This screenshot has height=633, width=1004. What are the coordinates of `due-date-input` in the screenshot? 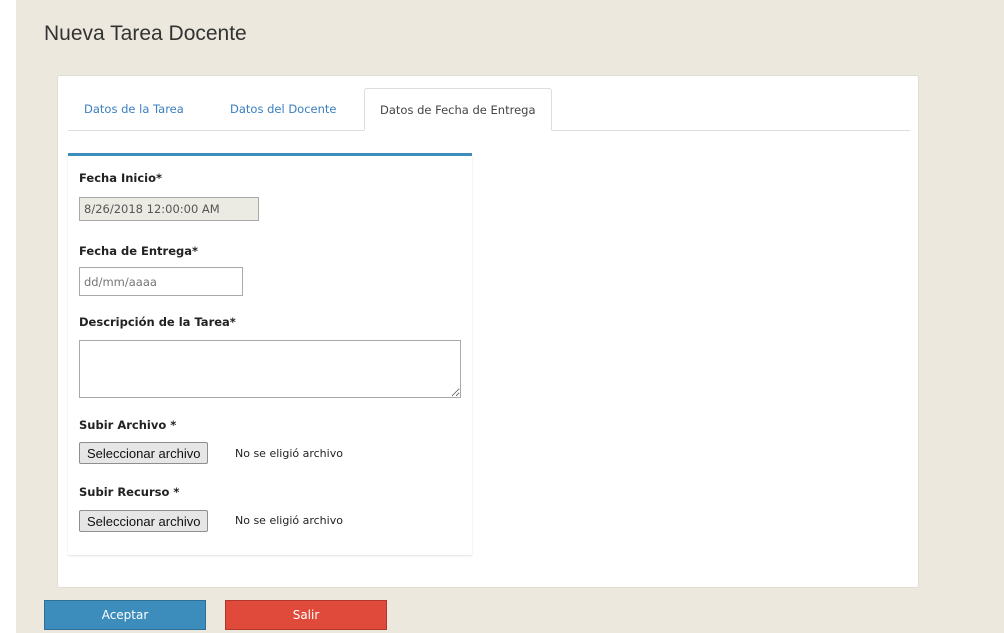 It's located at (161, 281).